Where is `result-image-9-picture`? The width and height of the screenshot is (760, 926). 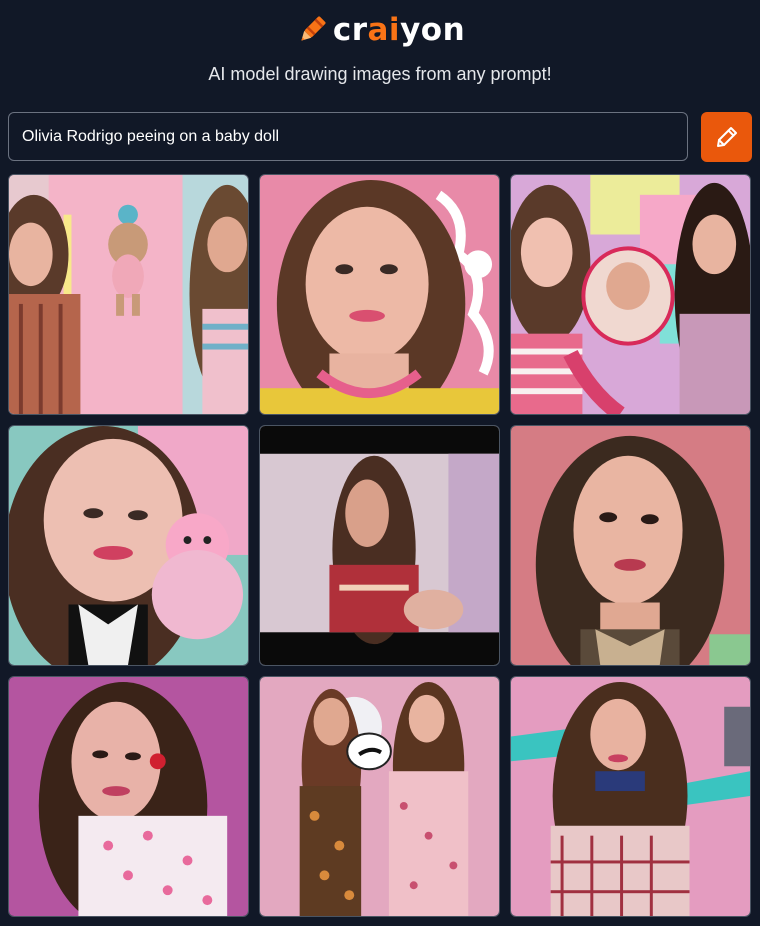
result-image-9-picture is located at coordinates (630, 796).